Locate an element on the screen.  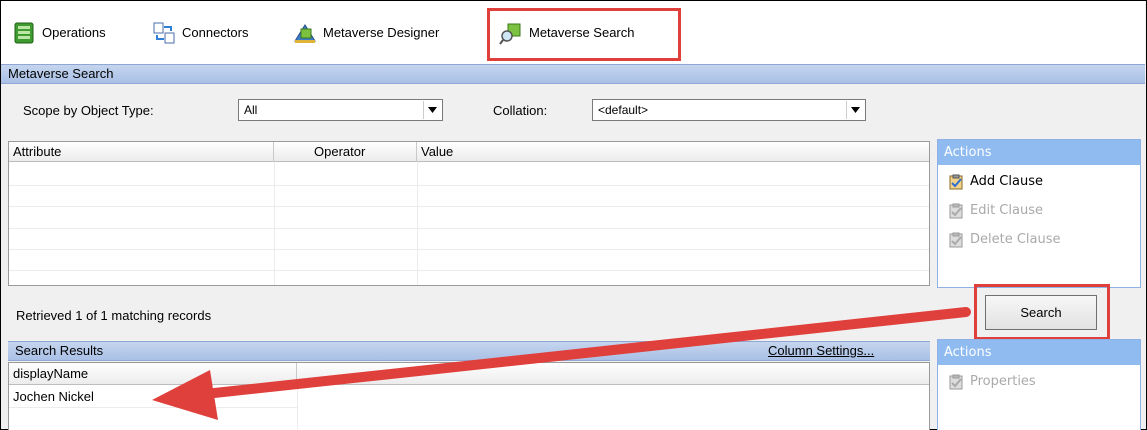
toolbar-connectors-button: Connectors is located at coordinates (200, 32).